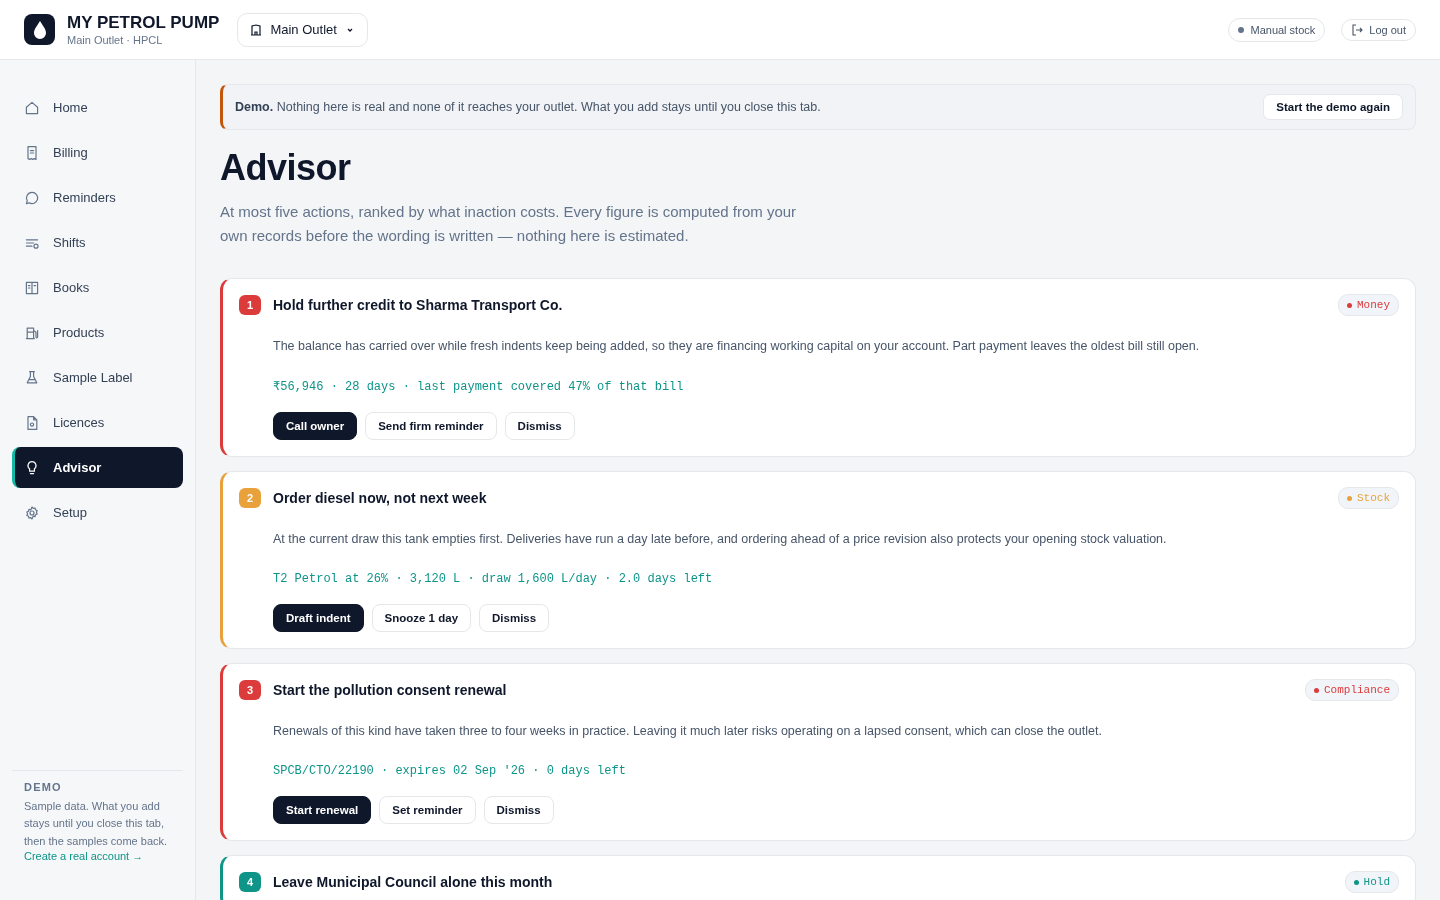  What do you see at coordinates (32, 512) in the screenshot?
I see `settings-icon` at bounding box center [32, 512].